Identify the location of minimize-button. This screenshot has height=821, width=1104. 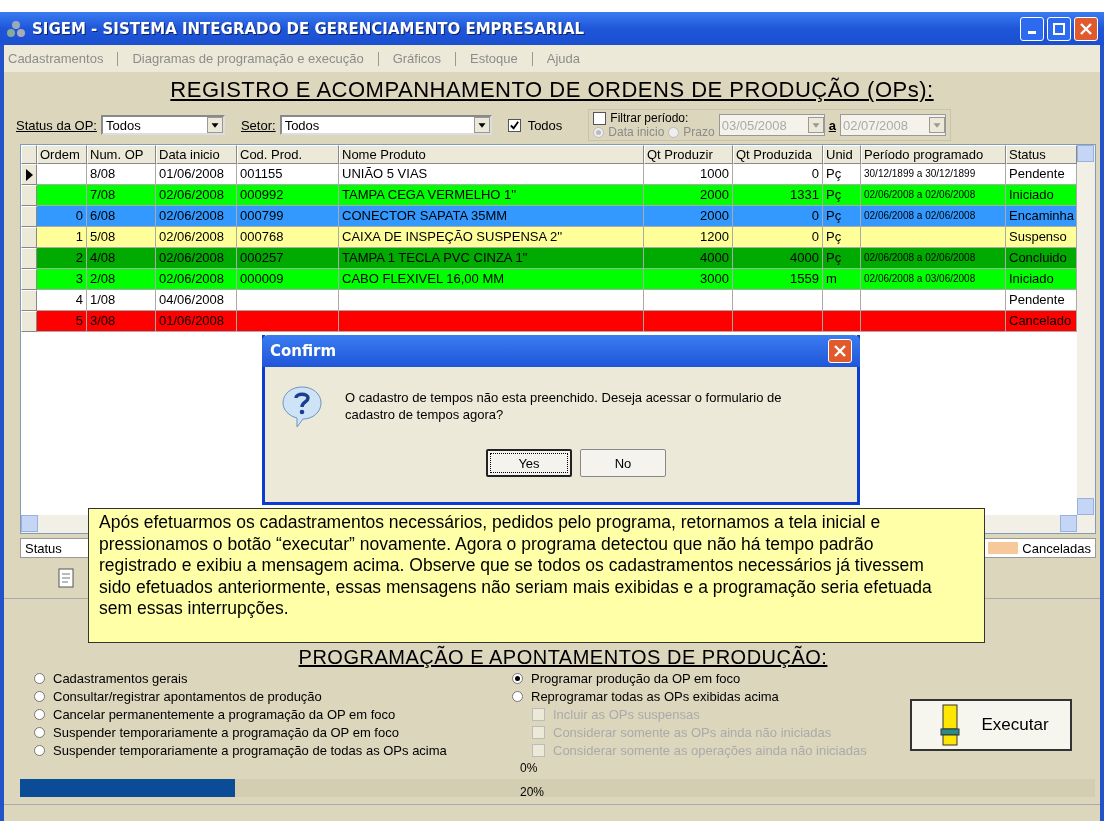
(1032, 28).